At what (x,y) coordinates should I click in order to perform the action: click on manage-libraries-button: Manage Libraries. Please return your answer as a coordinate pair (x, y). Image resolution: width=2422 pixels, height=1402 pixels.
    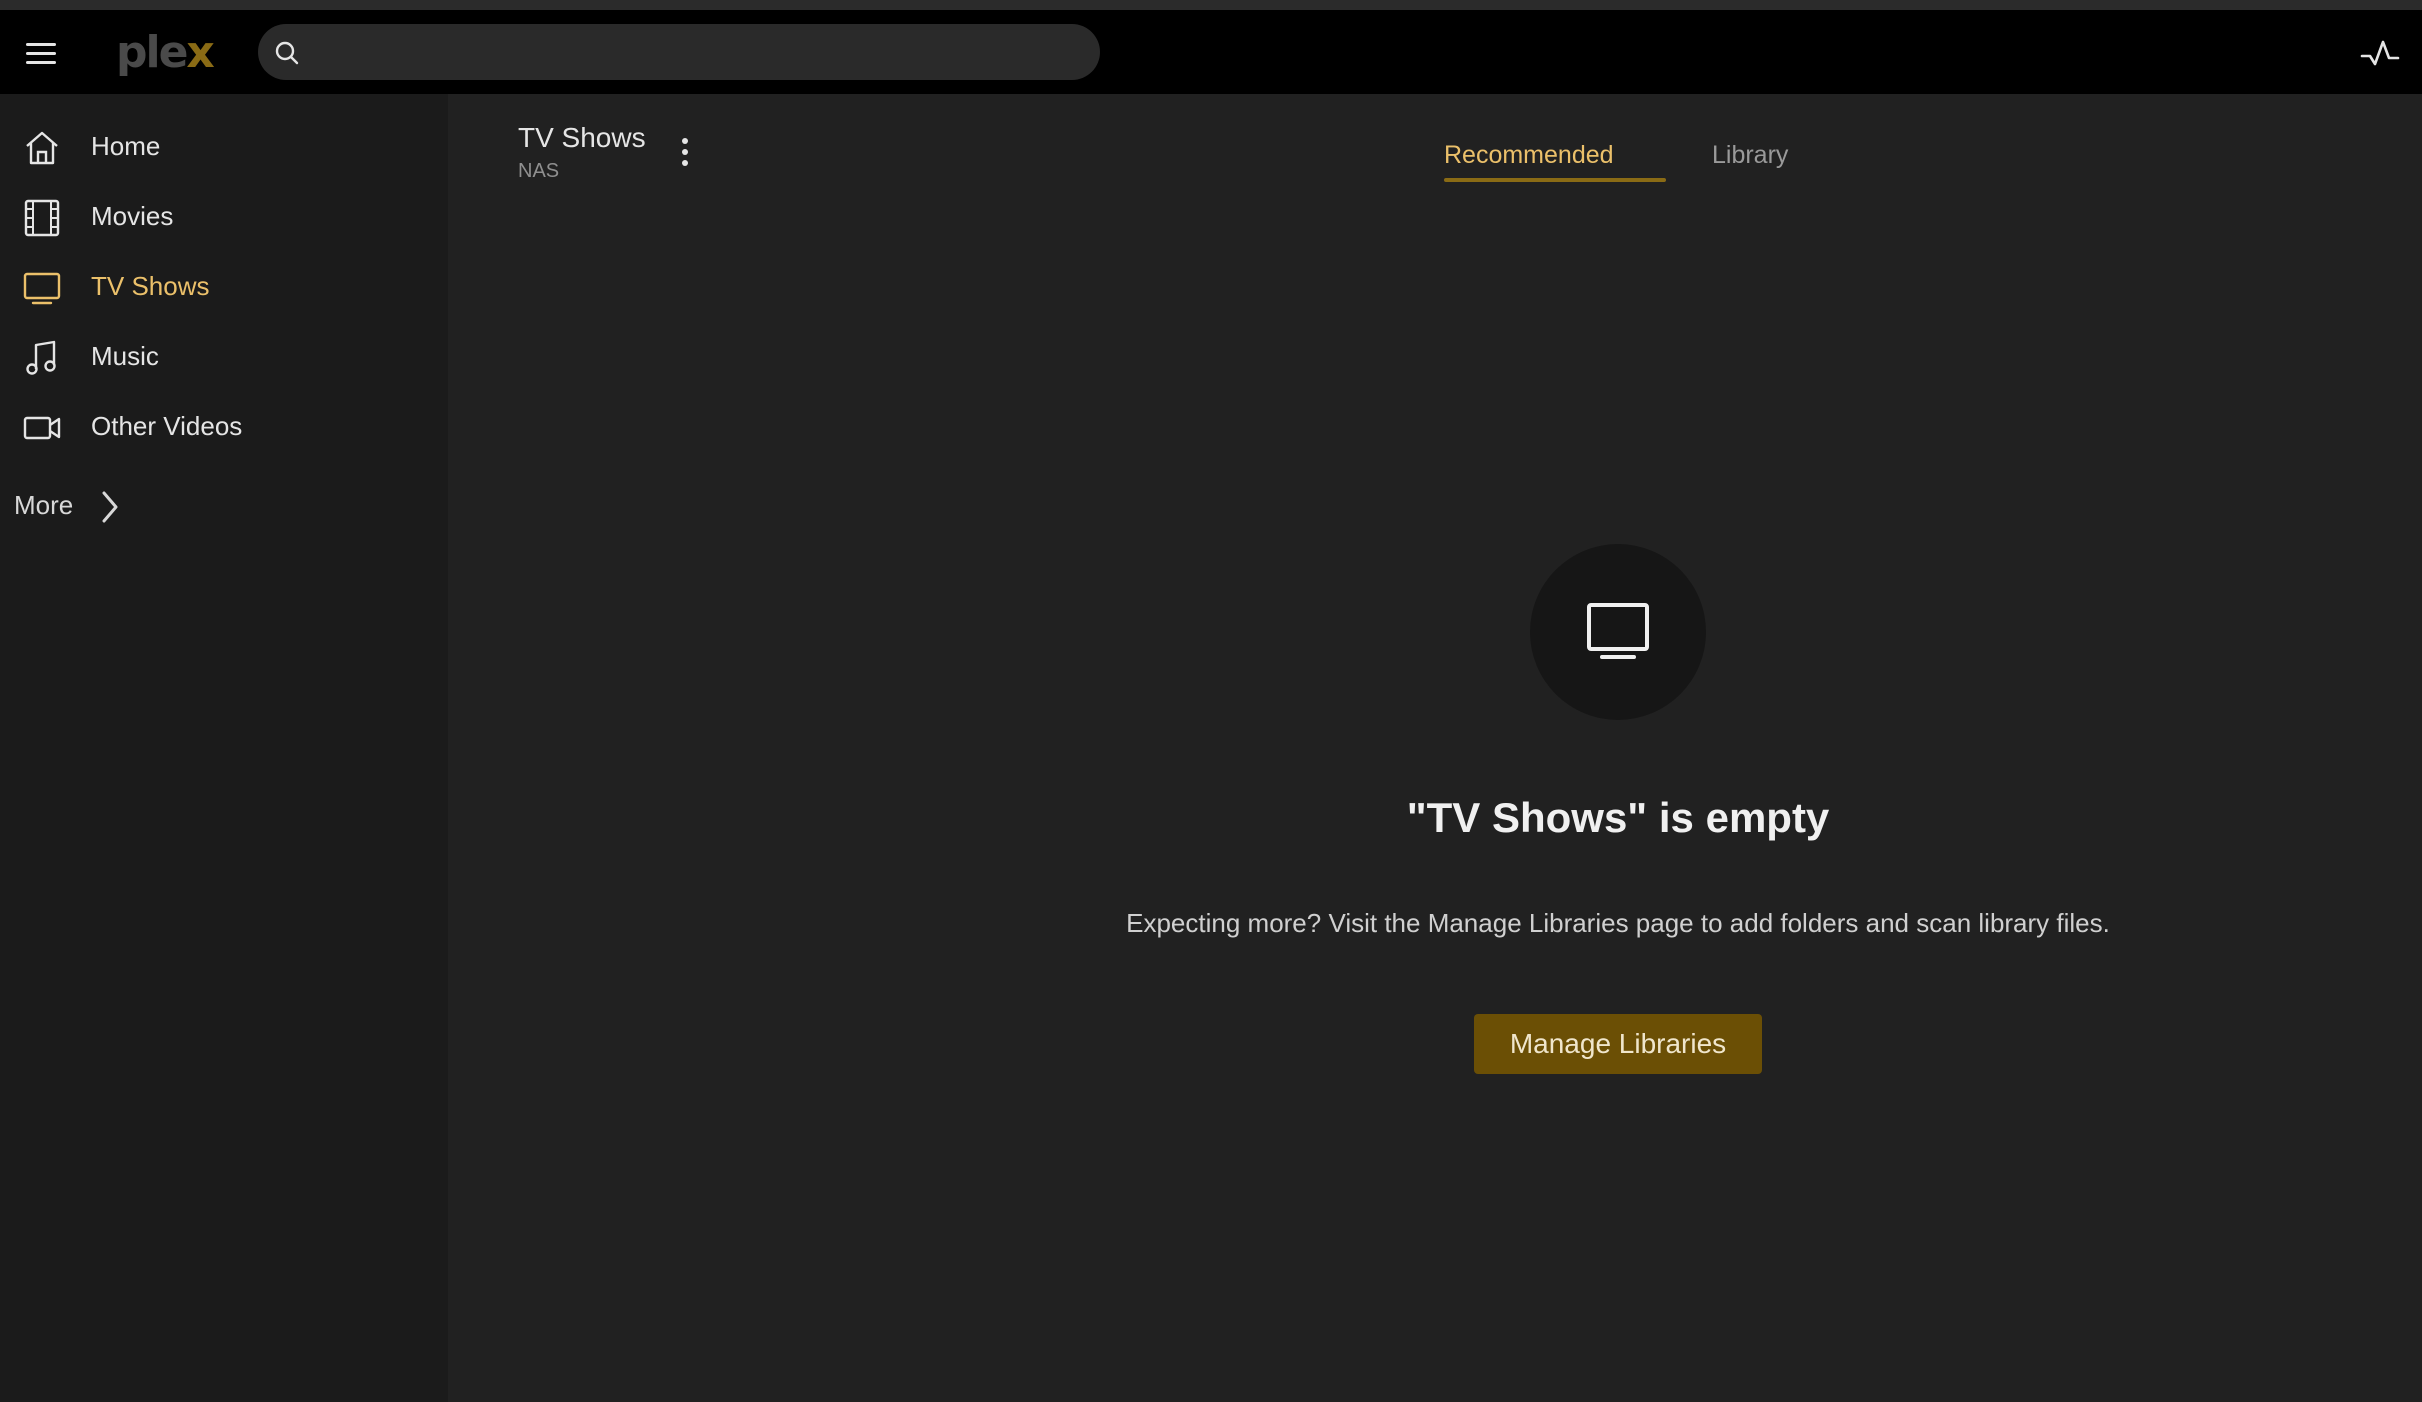
    Looking at the image, I should click on (1618, 1044).